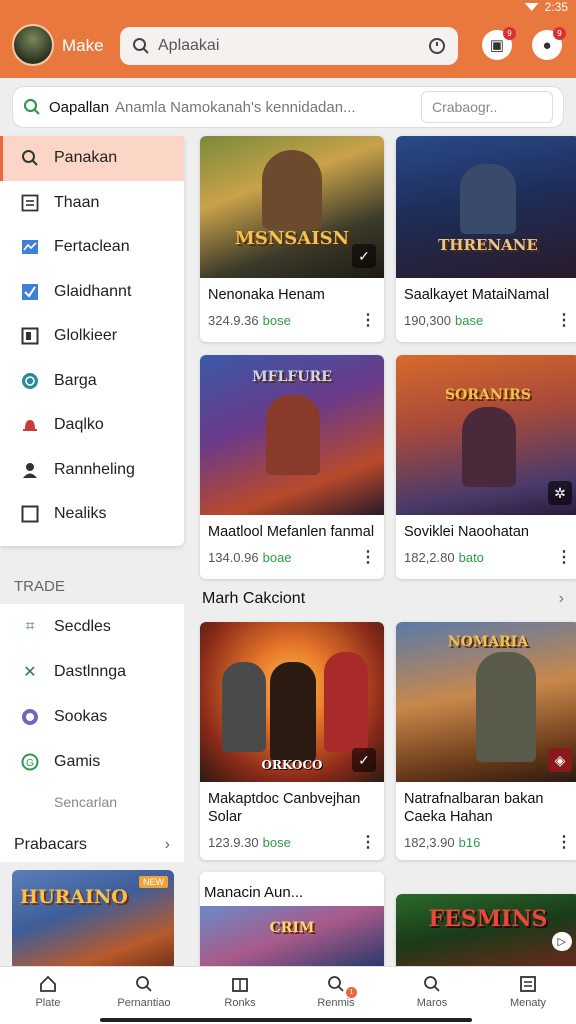 This screenshot has height=1024, width=576. I want to click on nav-home: Plate, so click(48, 995).